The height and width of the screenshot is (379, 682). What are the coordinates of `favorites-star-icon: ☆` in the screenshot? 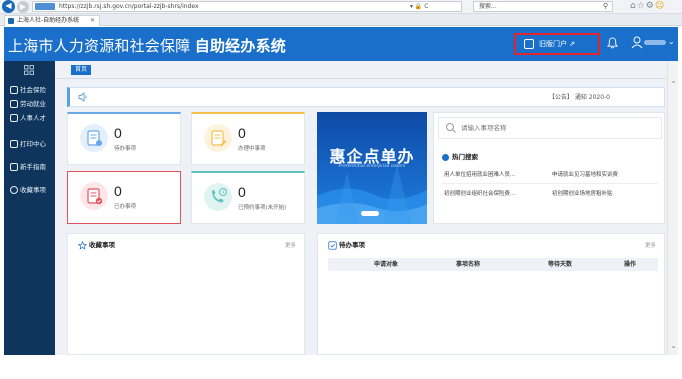 It's located at (641, 6).